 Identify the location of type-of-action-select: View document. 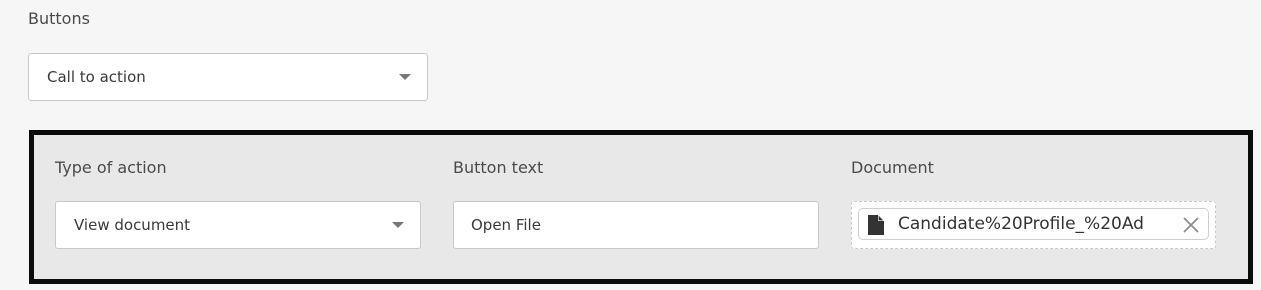
(238, 225).